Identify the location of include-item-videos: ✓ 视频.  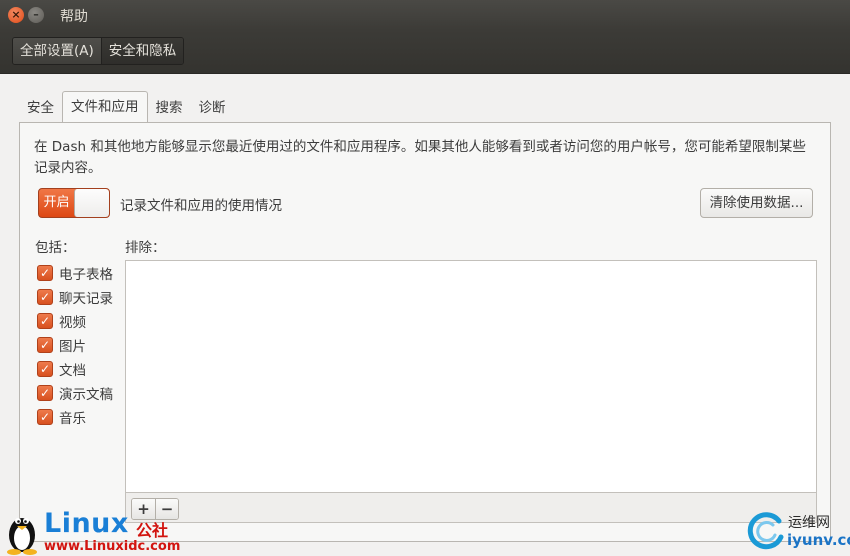
(75, 321).